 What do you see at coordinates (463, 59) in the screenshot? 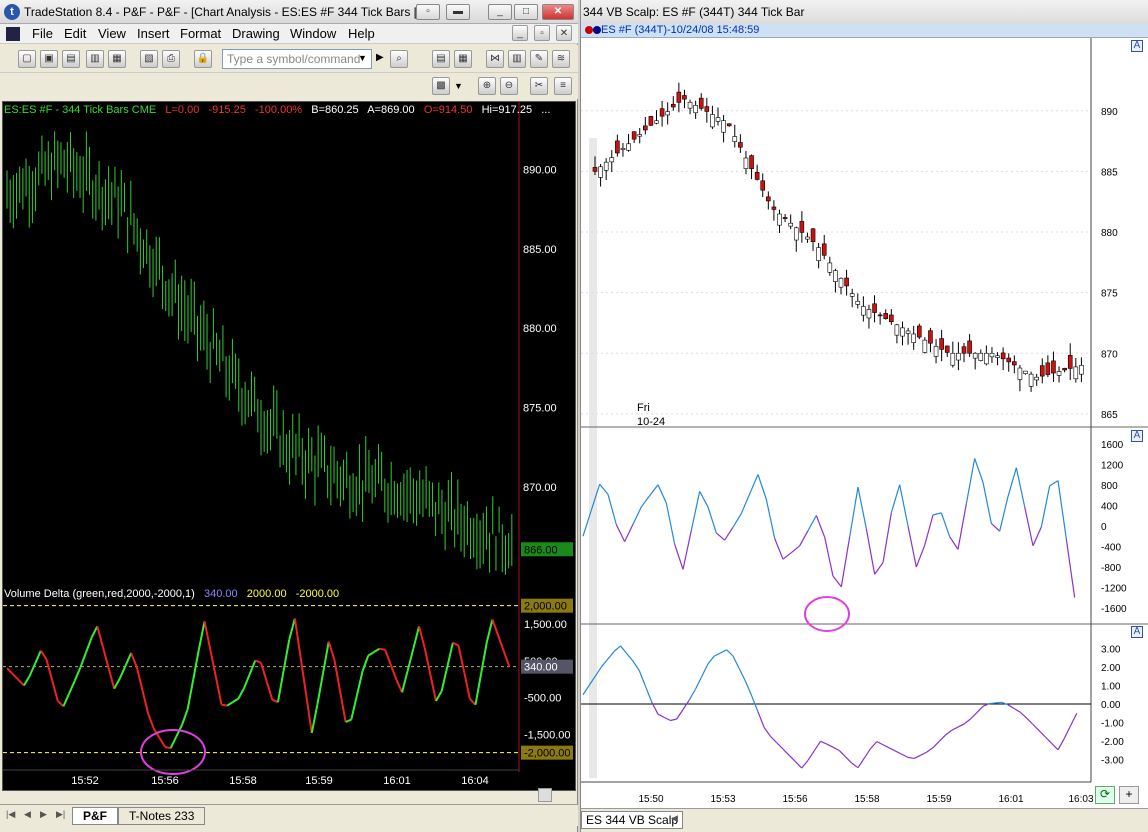
I see `table-icon: ▦` at bounding box center [463, 59].